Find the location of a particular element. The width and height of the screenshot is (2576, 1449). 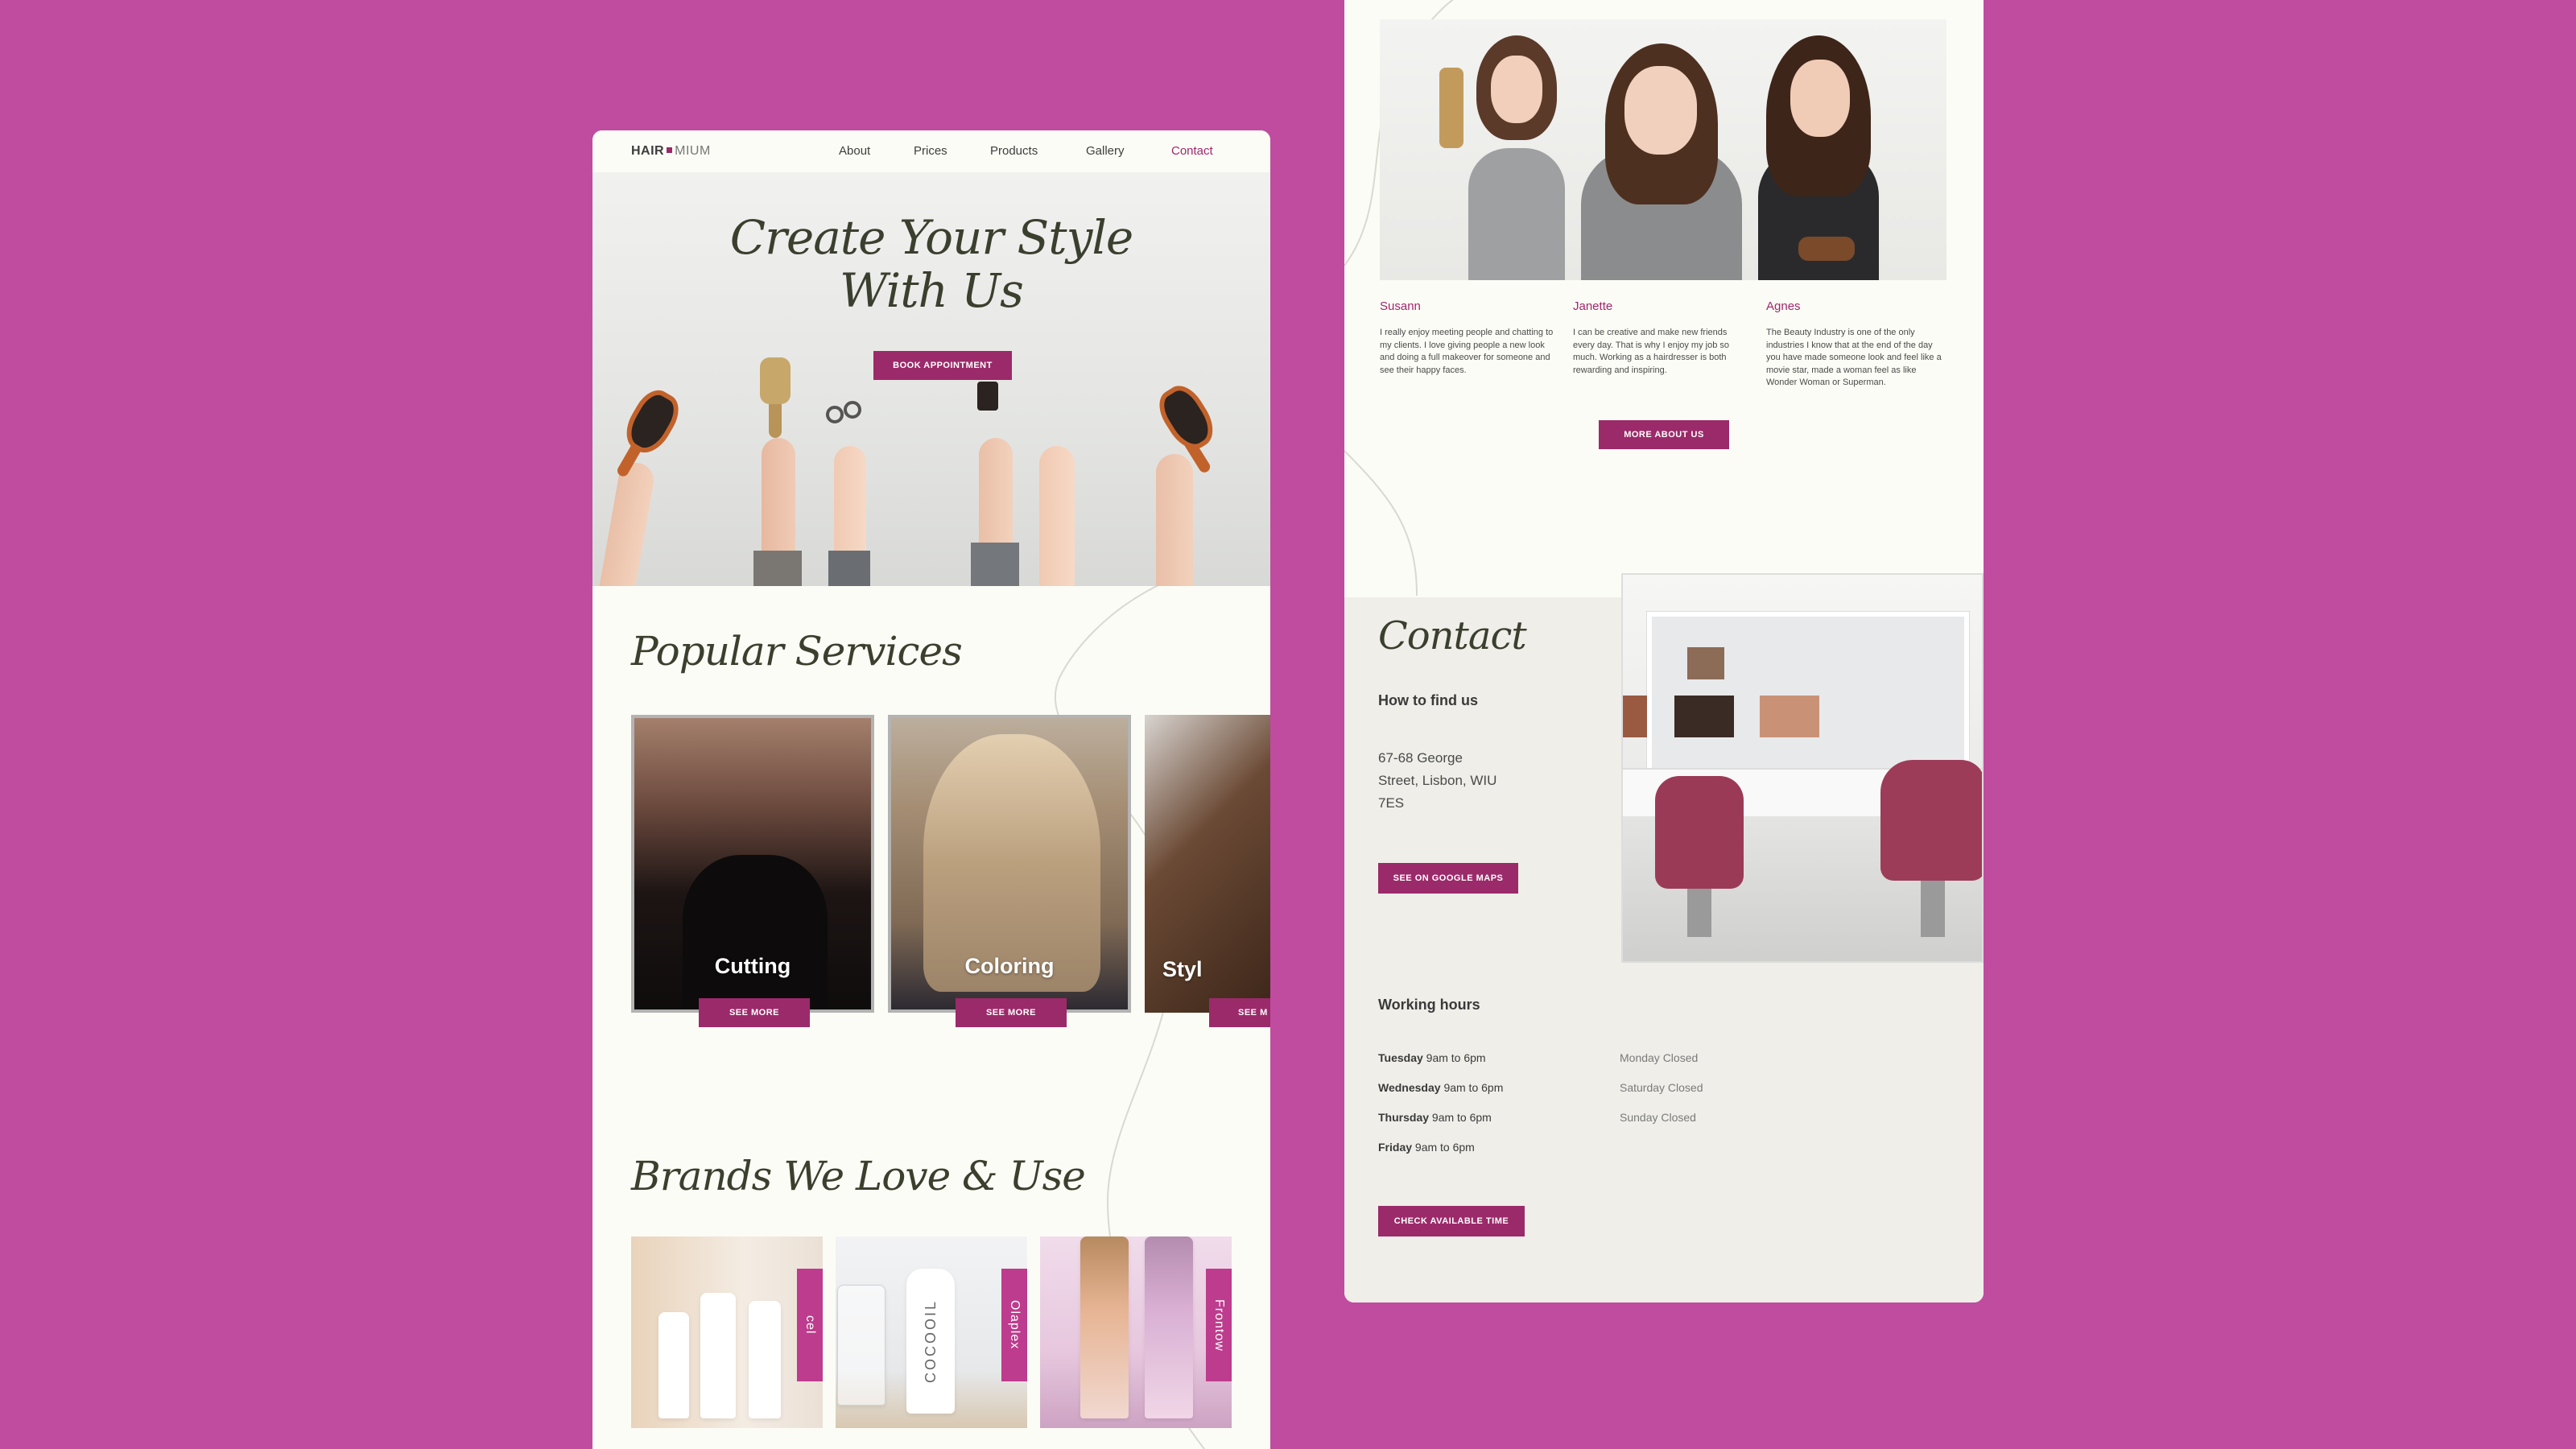

hours-row: Tuesday 9am to 6pm is located at coordinates (1432, 1057).